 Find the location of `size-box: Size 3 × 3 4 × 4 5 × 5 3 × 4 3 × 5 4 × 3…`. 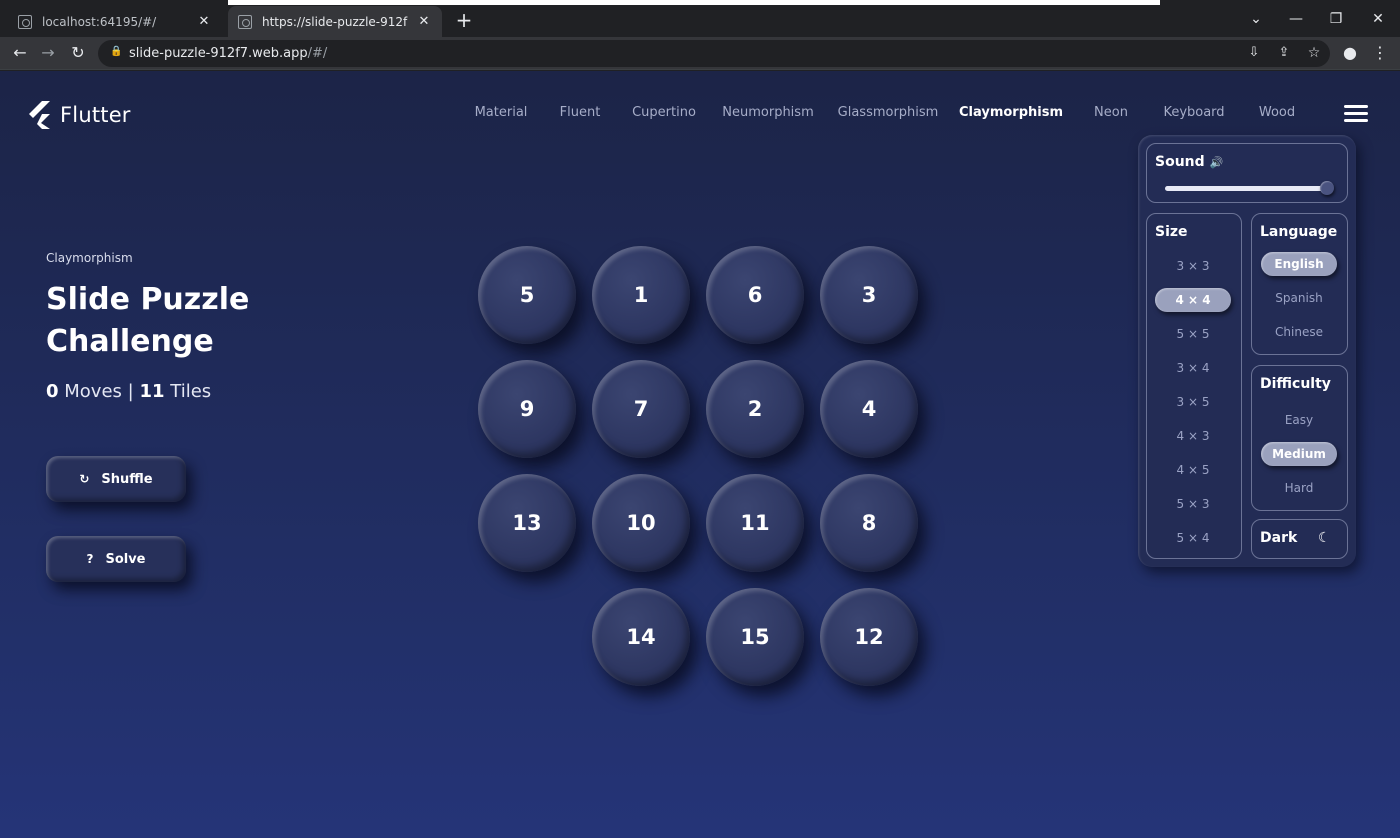

size-box: Size 3 × 3 4 × 4 5 × 5 3 × 4 3 × 5 4 × 3… is located at coordinates (1194, 386).